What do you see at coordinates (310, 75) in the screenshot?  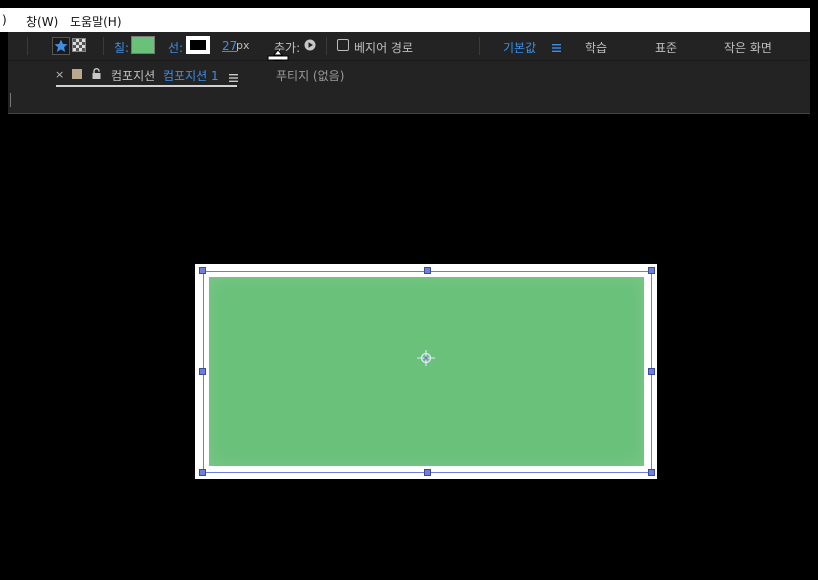 I see `footage-tab-label: 푸티지 (없음)` at bounding box center [310, 75].